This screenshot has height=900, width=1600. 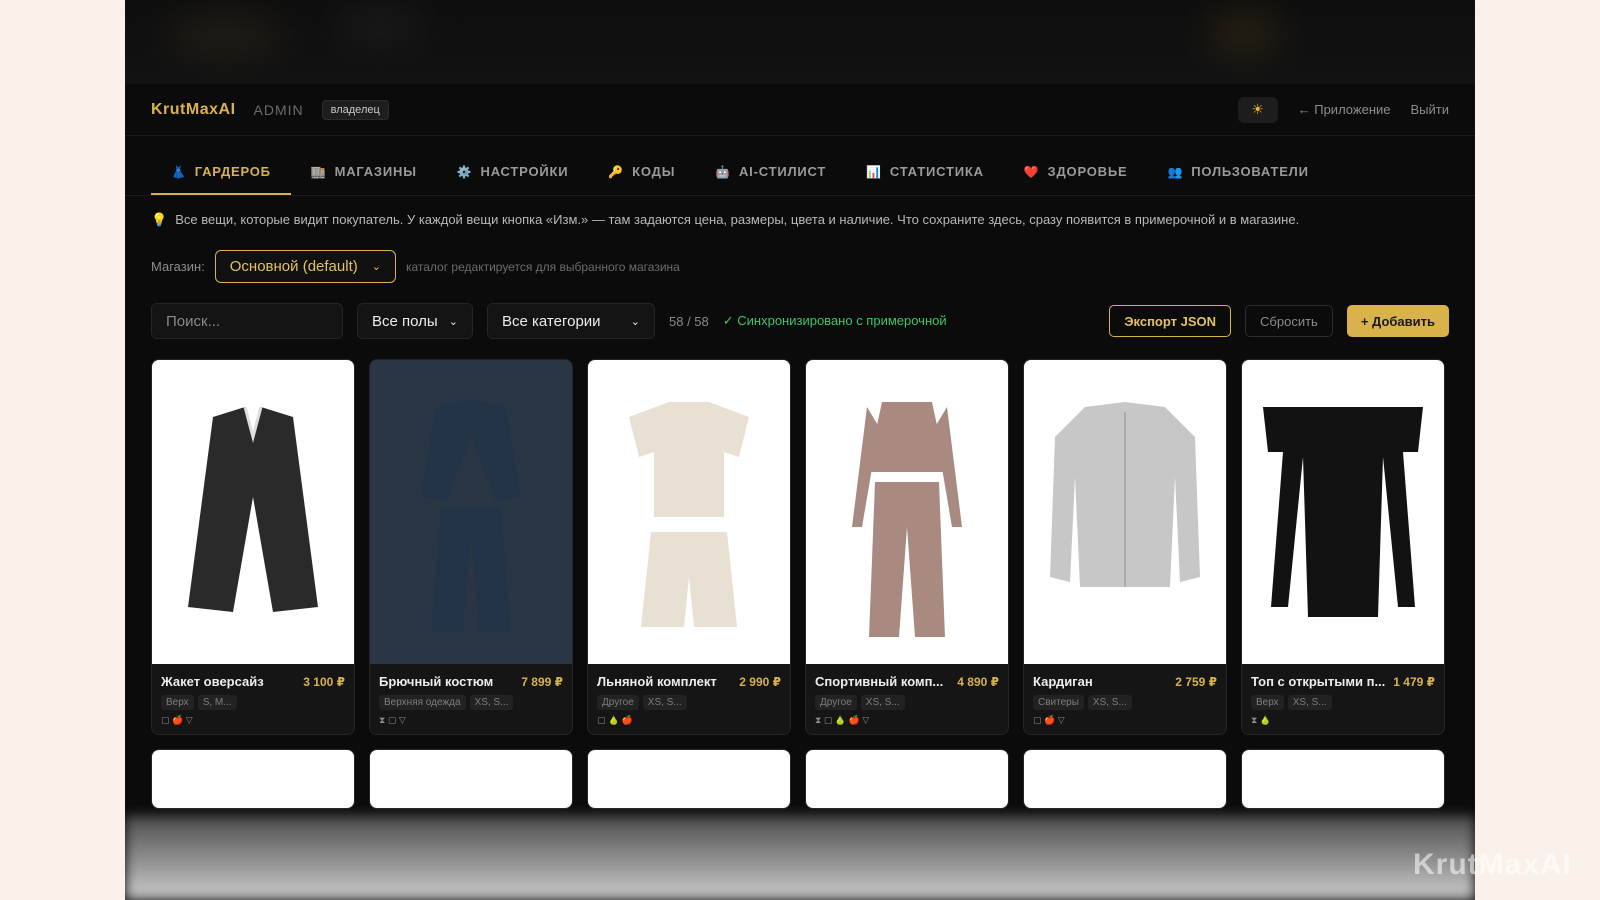 What do you see at coordinates (464, 171) in the screenshot?
I see `gear-icon: ⚙️` at bounding box center [464, 171].